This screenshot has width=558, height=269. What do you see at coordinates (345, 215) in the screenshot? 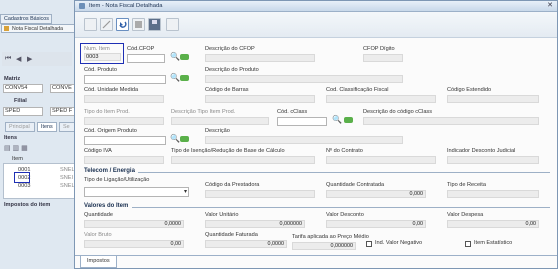
I see `valor-desconto-label: Valor Desconto` at bounding box center [345, 215].